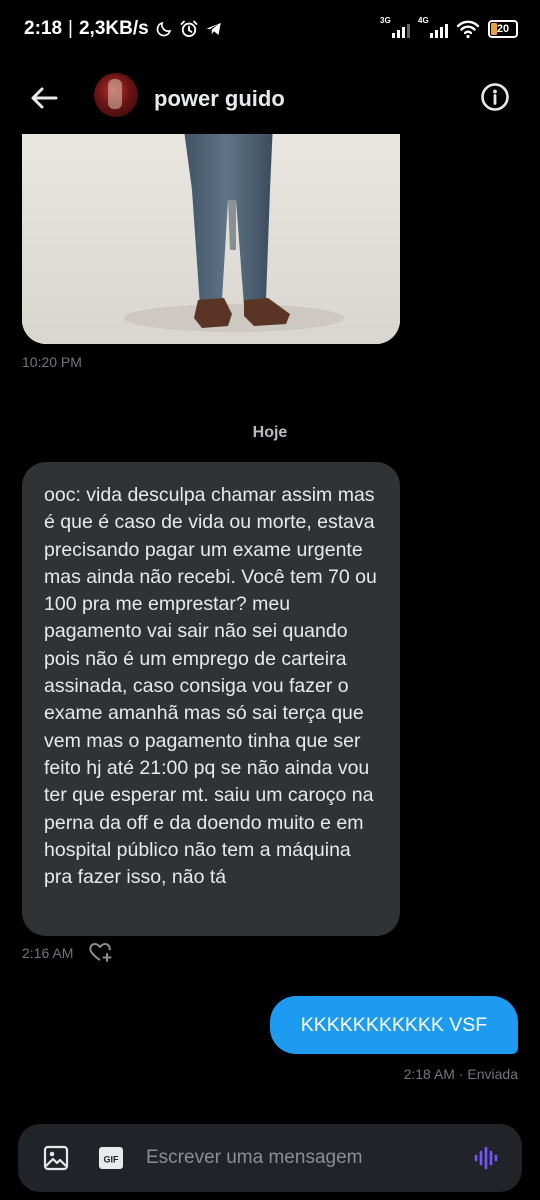 The width and height of the screenshot is (540, 1200). I want to click on battery-level: 20, so click(503, 29).